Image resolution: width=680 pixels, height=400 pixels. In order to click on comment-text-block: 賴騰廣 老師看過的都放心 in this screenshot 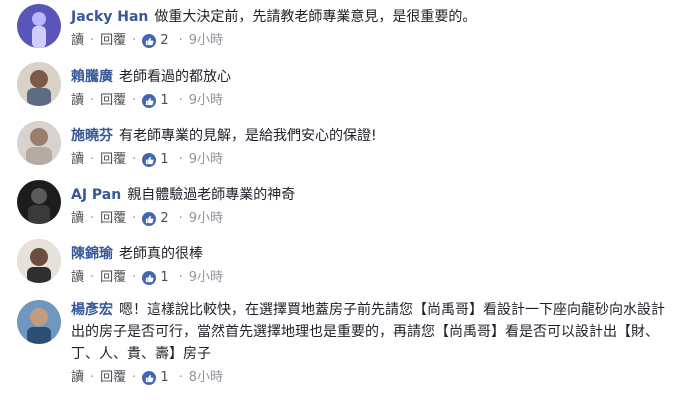, I will do `click(369, 77)`.